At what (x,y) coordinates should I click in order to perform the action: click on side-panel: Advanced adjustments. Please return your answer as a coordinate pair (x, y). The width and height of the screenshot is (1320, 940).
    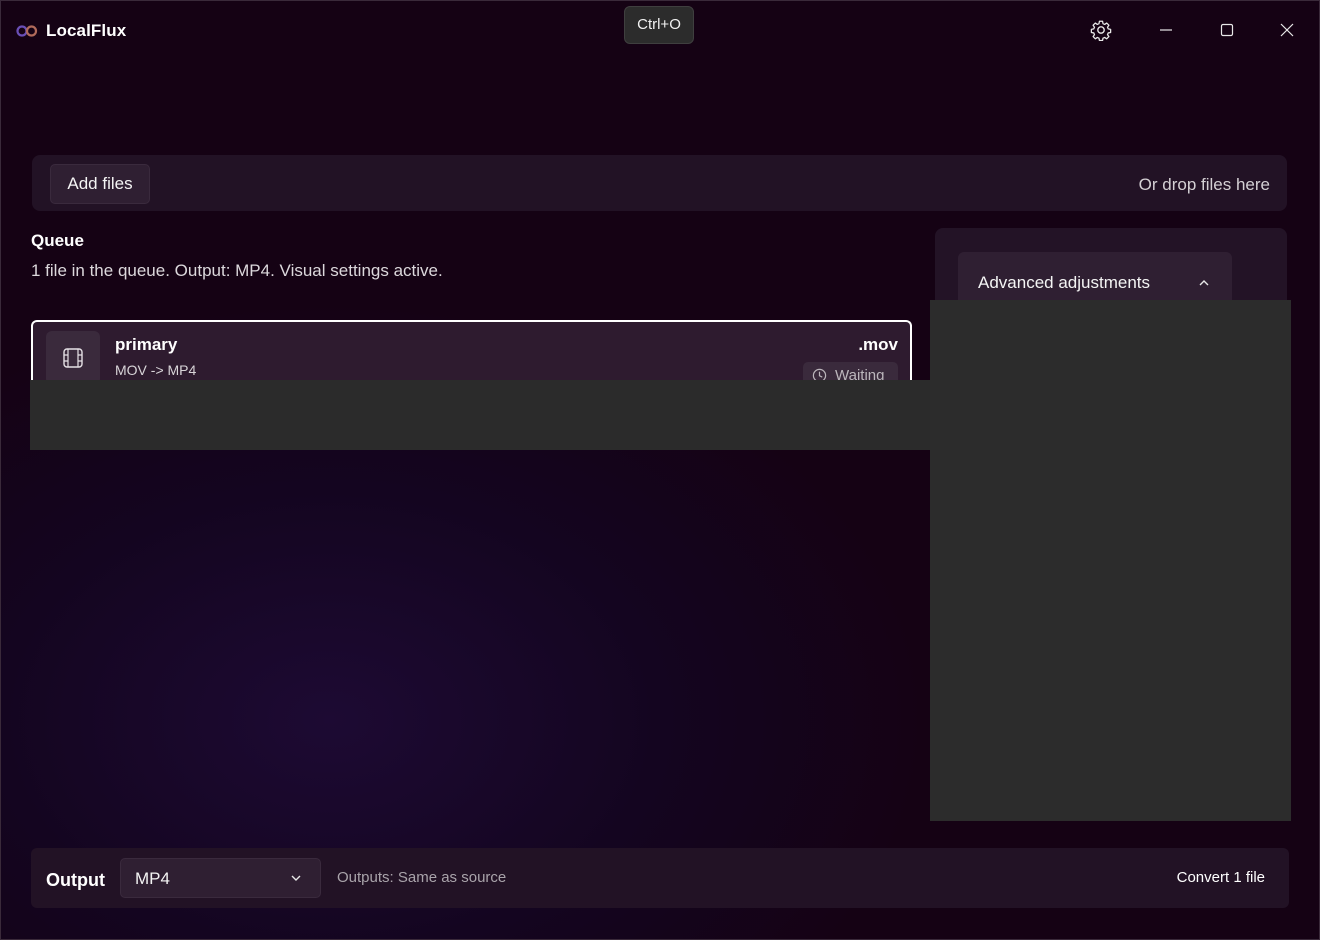
    Looking at the image, I should click on (1111, 268).